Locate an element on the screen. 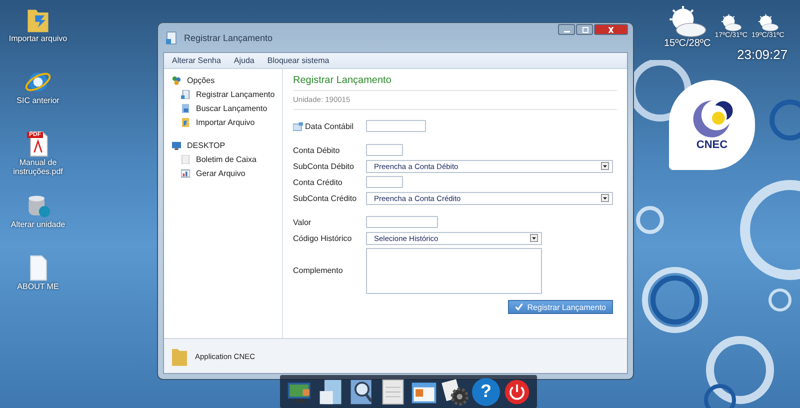 The width and height of the screenshot is (800, 408). maximize-icon is located at coordinates (585, 29).